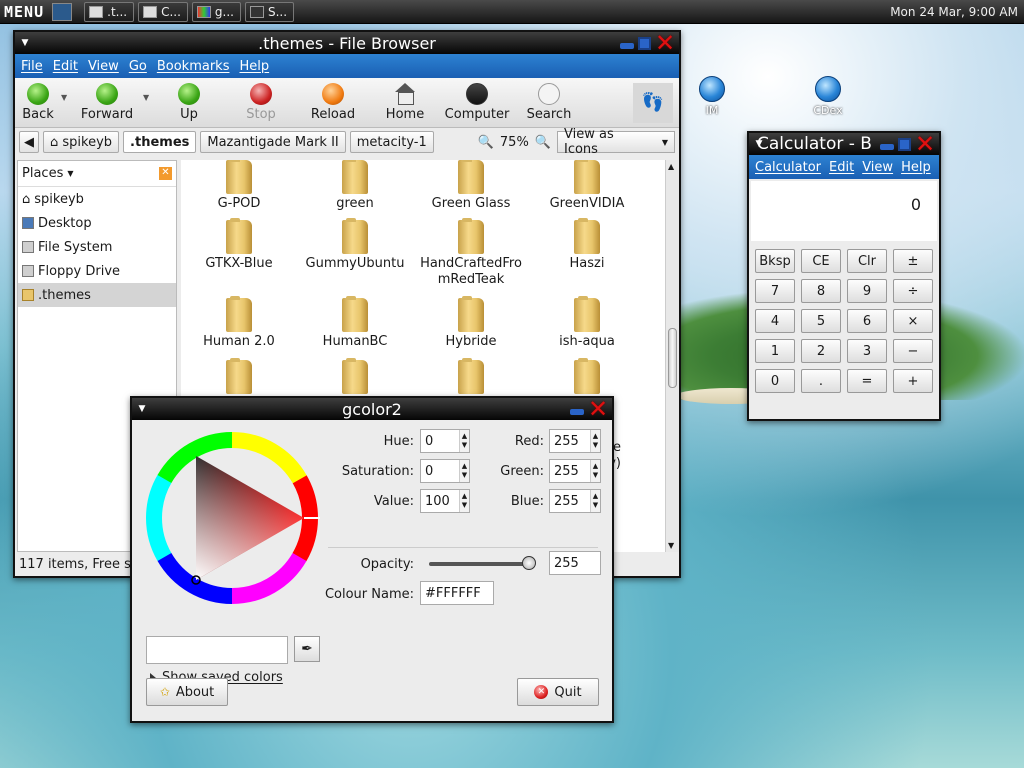 Image resolution: width=1024 pixels, height=768 pixels. Describe the element at coordinates (828, 96) in the screenshot. I see `desktop-icon-cdex: CDex` at that location.